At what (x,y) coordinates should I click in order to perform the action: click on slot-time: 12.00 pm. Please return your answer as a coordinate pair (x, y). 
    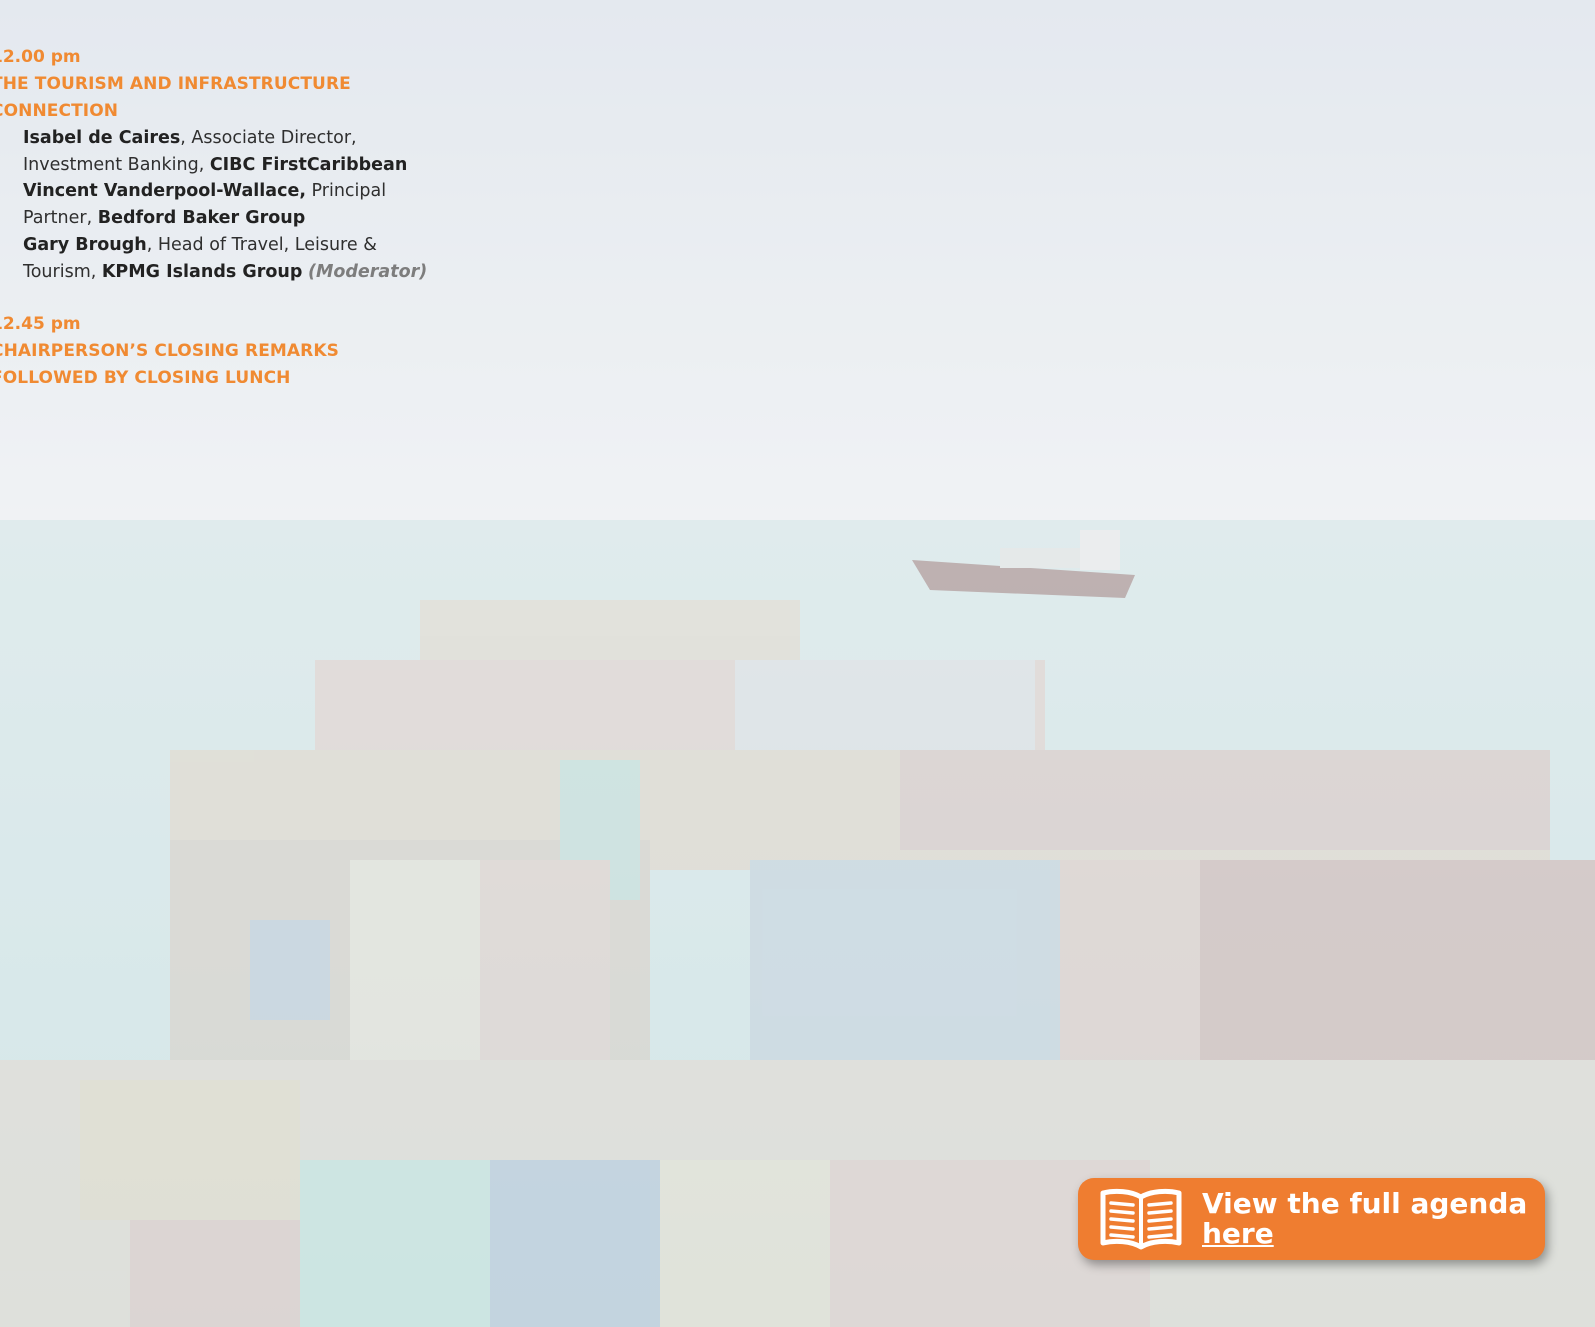
    Looking at the image, I should click on (40, 57).